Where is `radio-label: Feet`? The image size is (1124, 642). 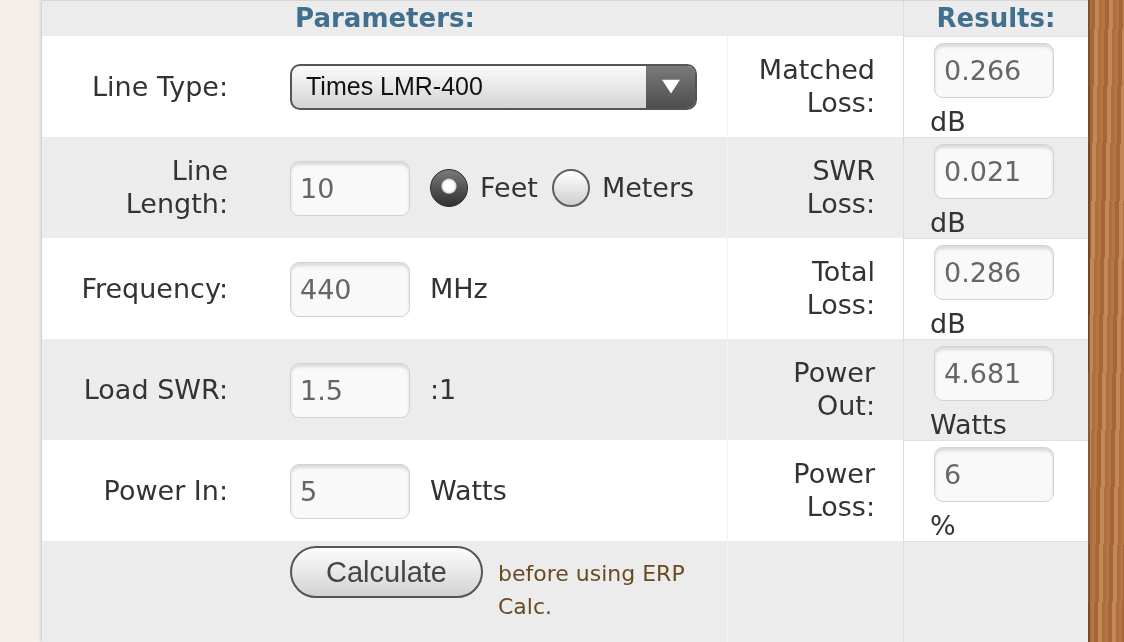
radio-label: Feet is located at coordinates (509, 188).